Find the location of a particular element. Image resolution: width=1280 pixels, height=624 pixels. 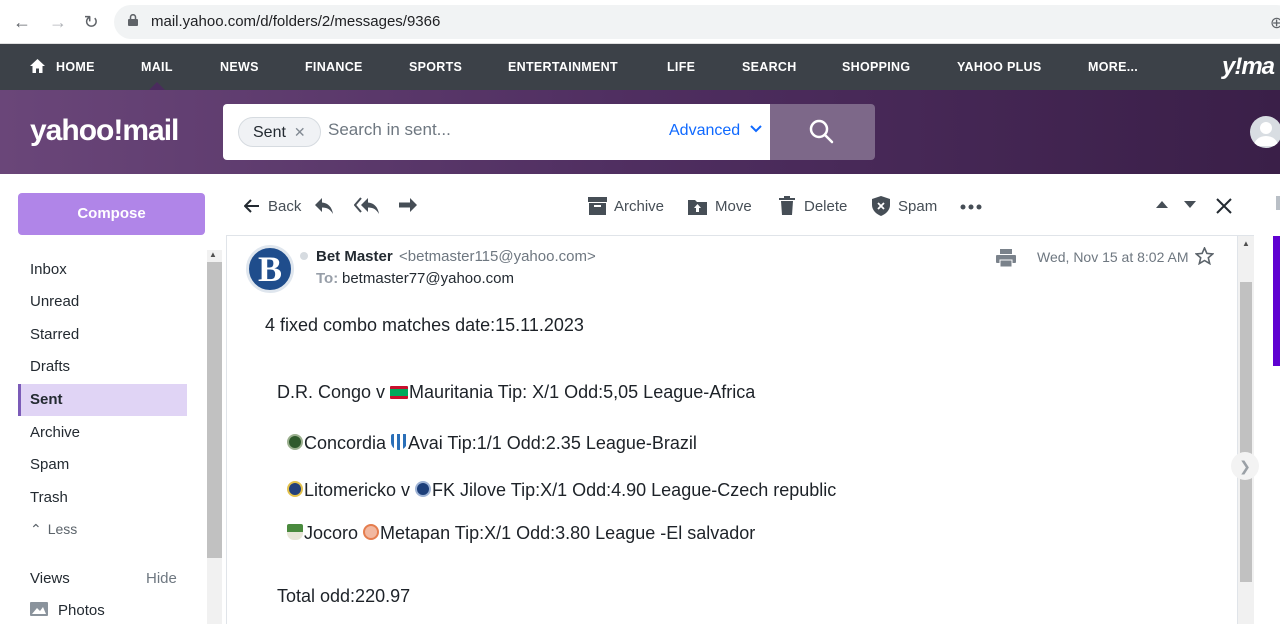

chevron-down-icon is located at coordinates (755, 129).